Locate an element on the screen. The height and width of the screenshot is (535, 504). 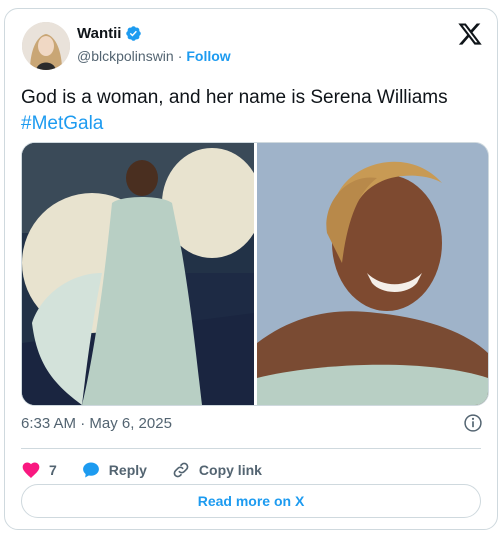
reply-button: Reply is located at coordinates (114, 470).